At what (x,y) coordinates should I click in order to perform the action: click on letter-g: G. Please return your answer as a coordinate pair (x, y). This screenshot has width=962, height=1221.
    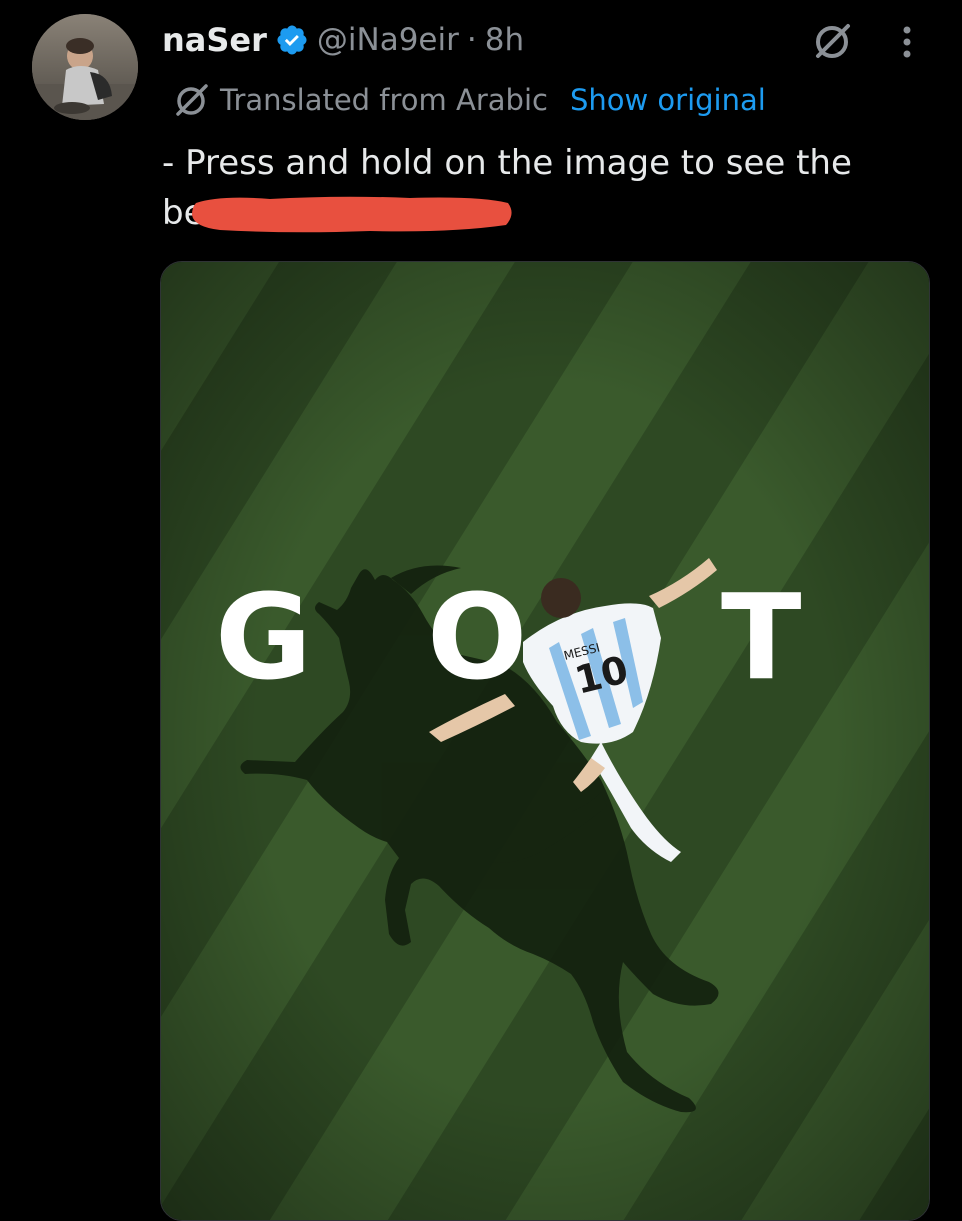
    Looking at the image, I should click on (263, 637).